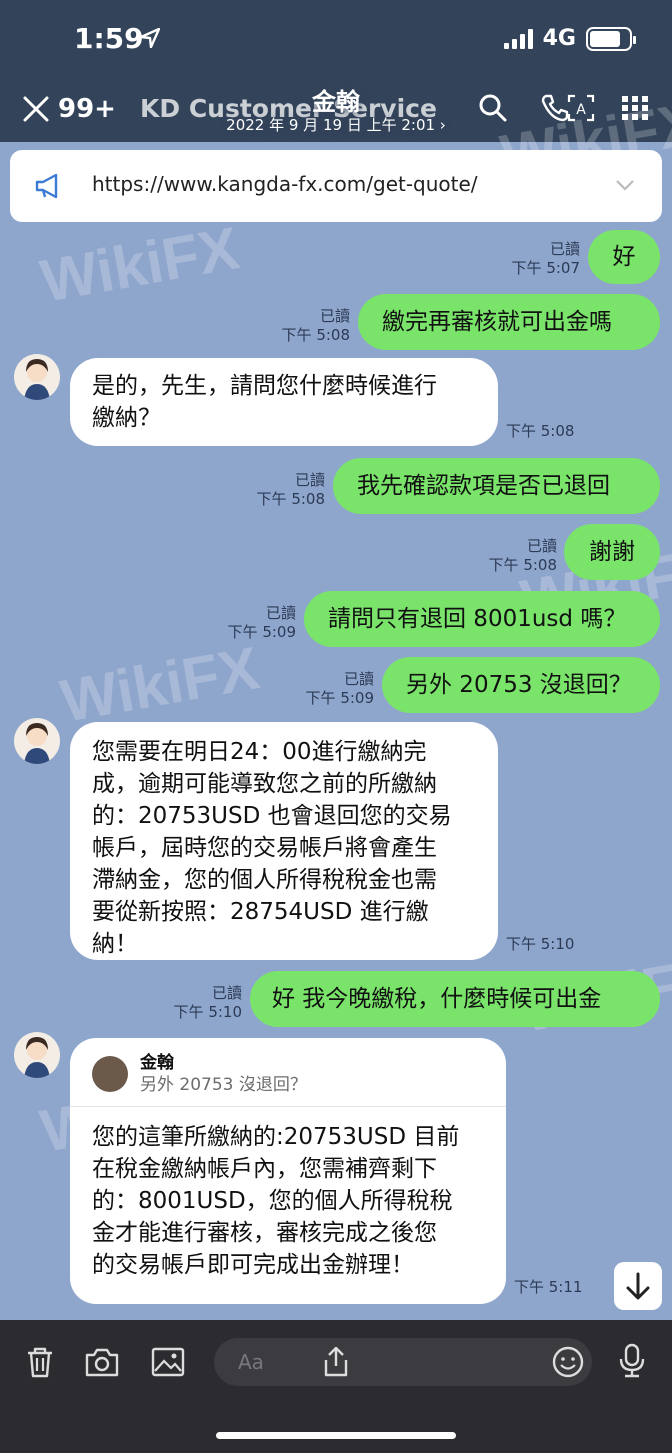 This screenshot has width=672, height=1453. I want to click on message-text: 請問只有退回 8001usd 嗎？, so click(477, 619).